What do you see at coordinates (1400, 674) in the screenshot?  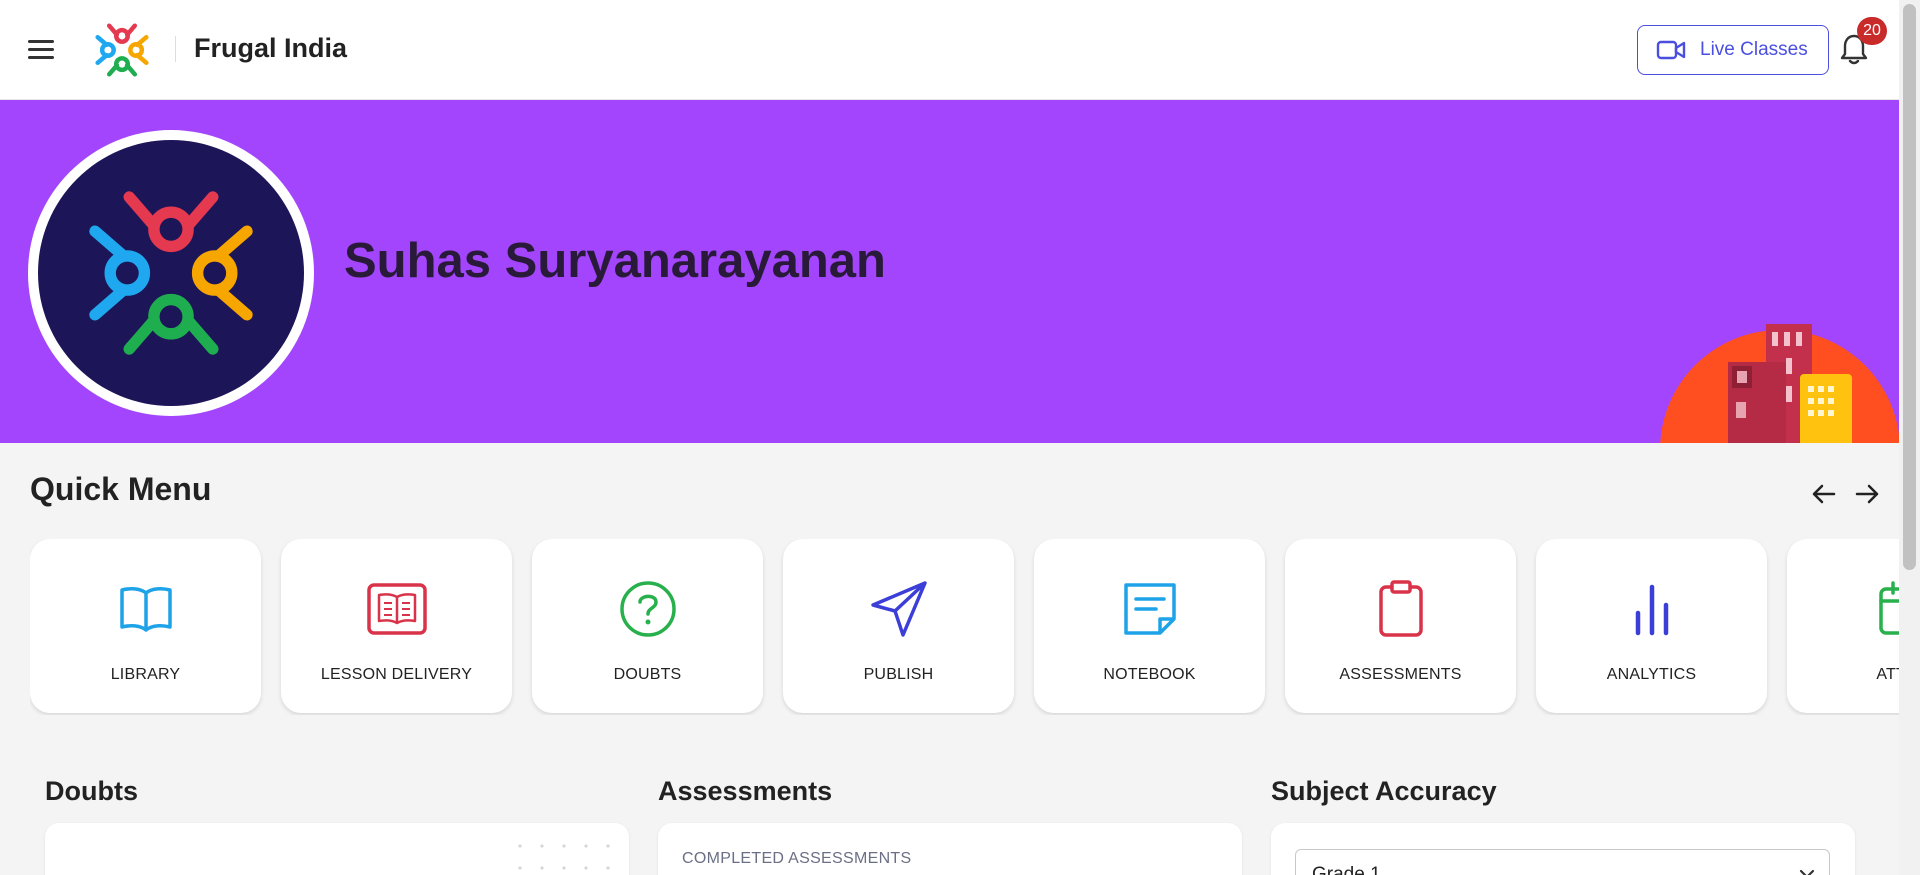 I see `quick-menu-label: ASSESSMENTS` at bounding box center [1400, 674].